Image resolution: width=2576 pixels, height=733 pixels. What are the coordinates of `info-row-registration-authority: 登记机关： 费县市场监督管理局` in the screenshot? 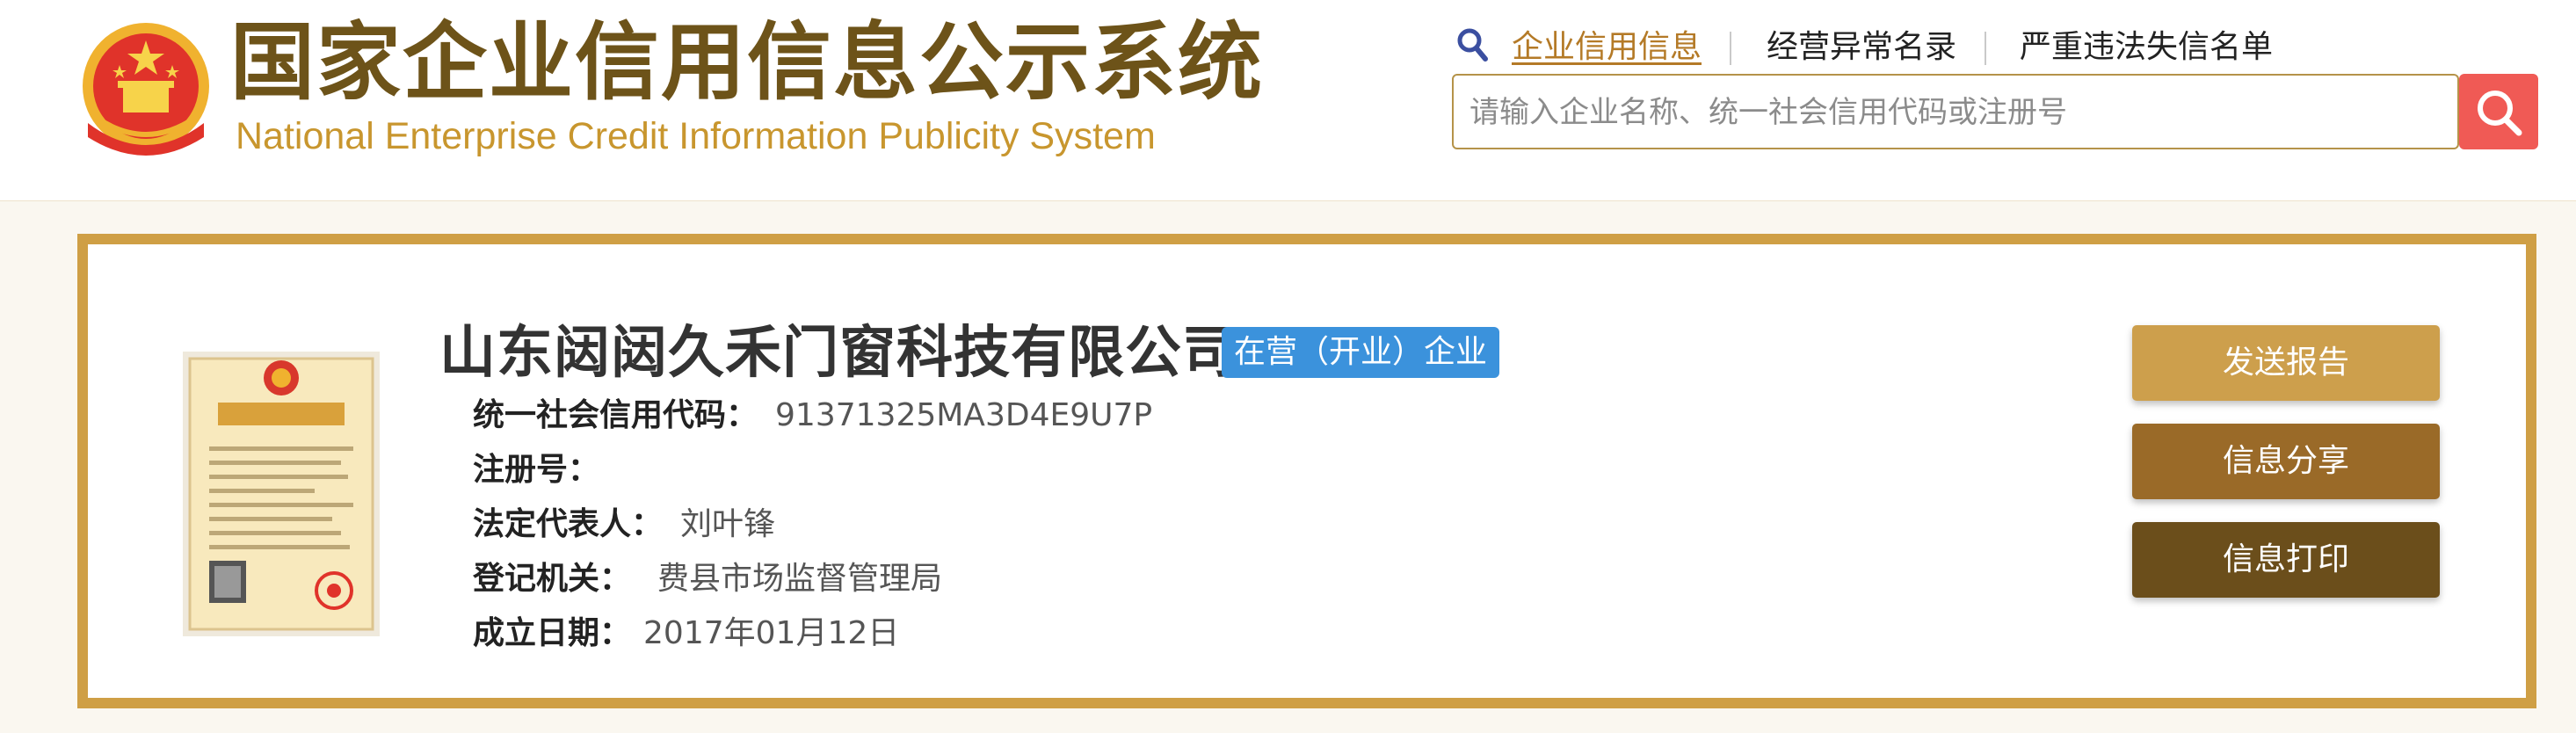 It's located at (707, 579).